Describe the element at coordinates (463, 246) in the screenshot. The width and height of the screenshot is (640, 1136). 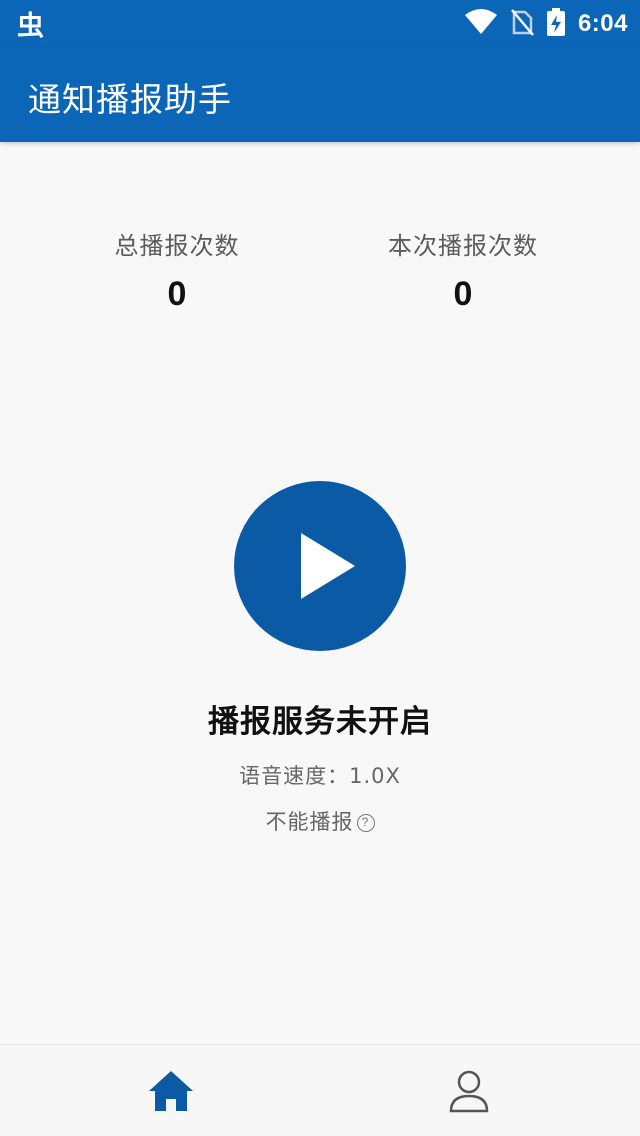
I see `session-broadcast-label: 本次播报次数` at that location.